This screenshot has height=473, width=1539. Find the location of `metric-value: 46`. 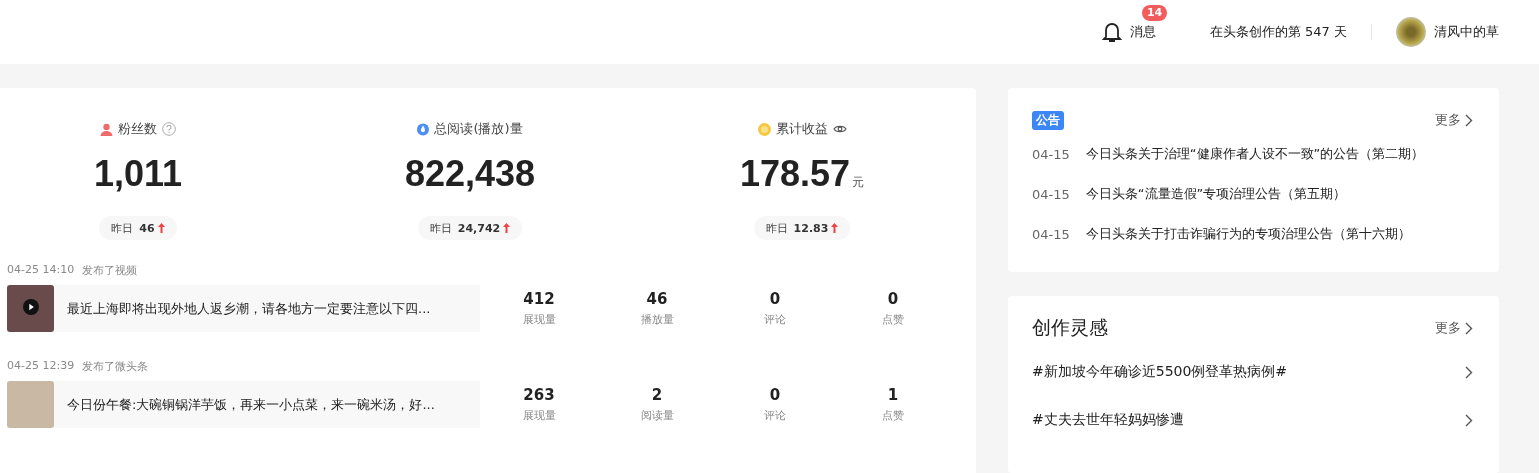

metric-value: 46 is located at coordinates (657, 299).